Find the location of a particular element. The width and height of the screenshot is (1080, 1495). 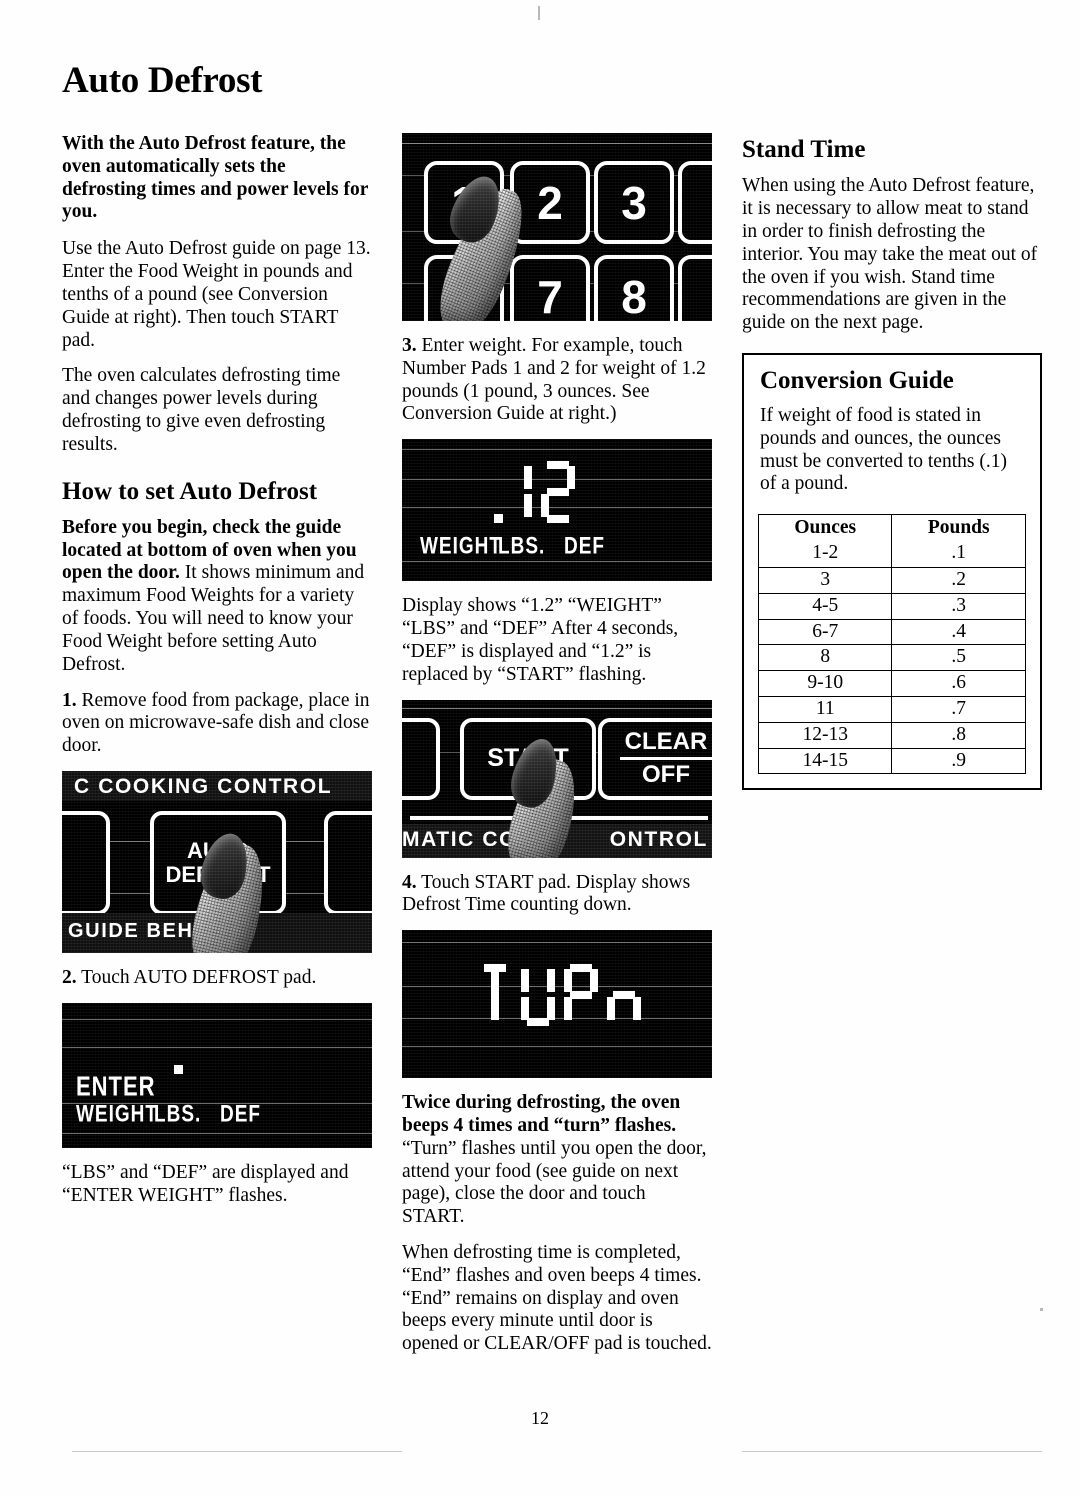

heading-conversion-guide: Conversion Guide is located at coordinates (857, 380).